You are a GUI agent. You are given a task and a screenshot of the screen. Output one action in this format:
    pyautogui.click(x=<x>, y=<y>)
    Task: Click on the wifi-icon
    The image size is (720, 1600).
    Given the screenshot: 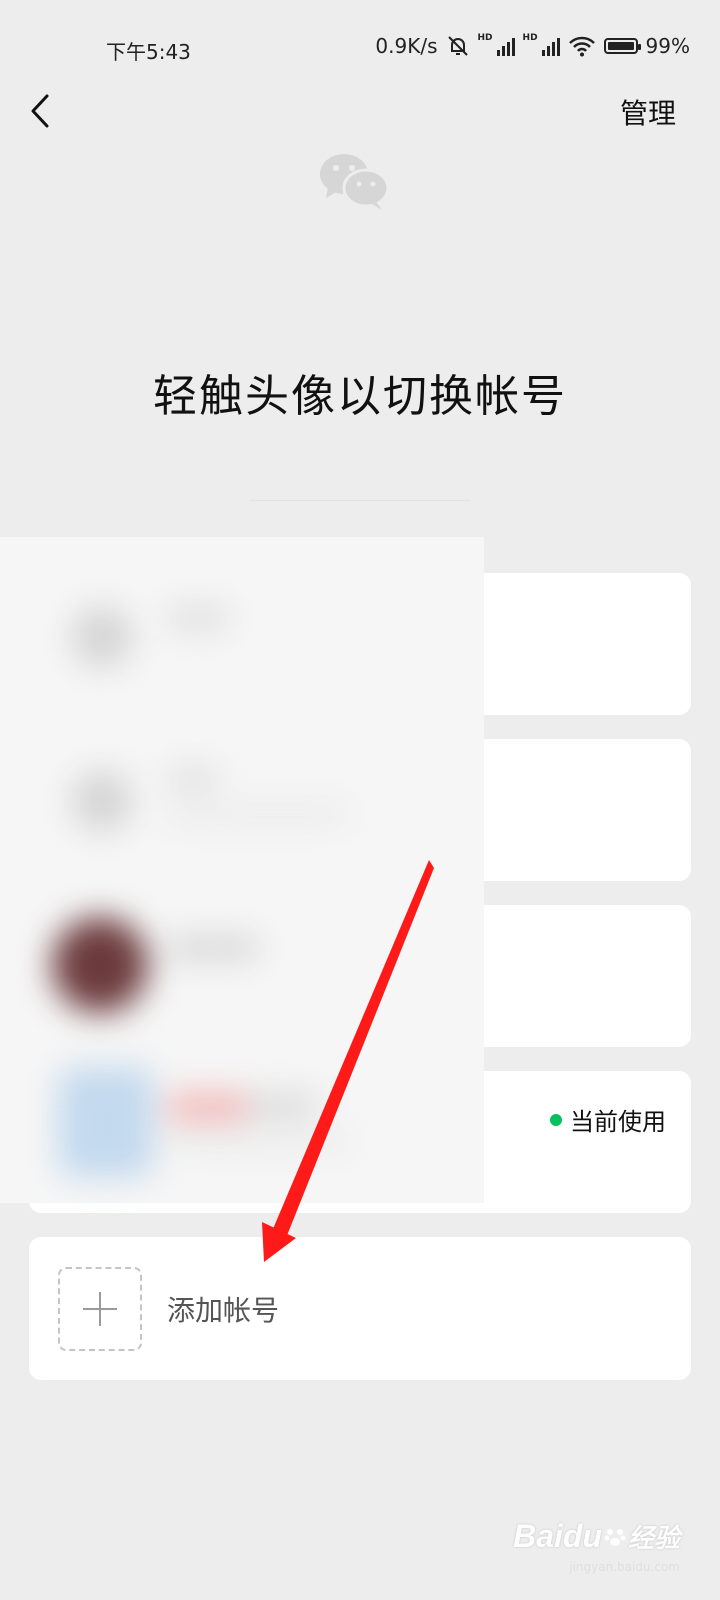 What is the action you would take?
    pyautogui.click(x=581, y=46)
    